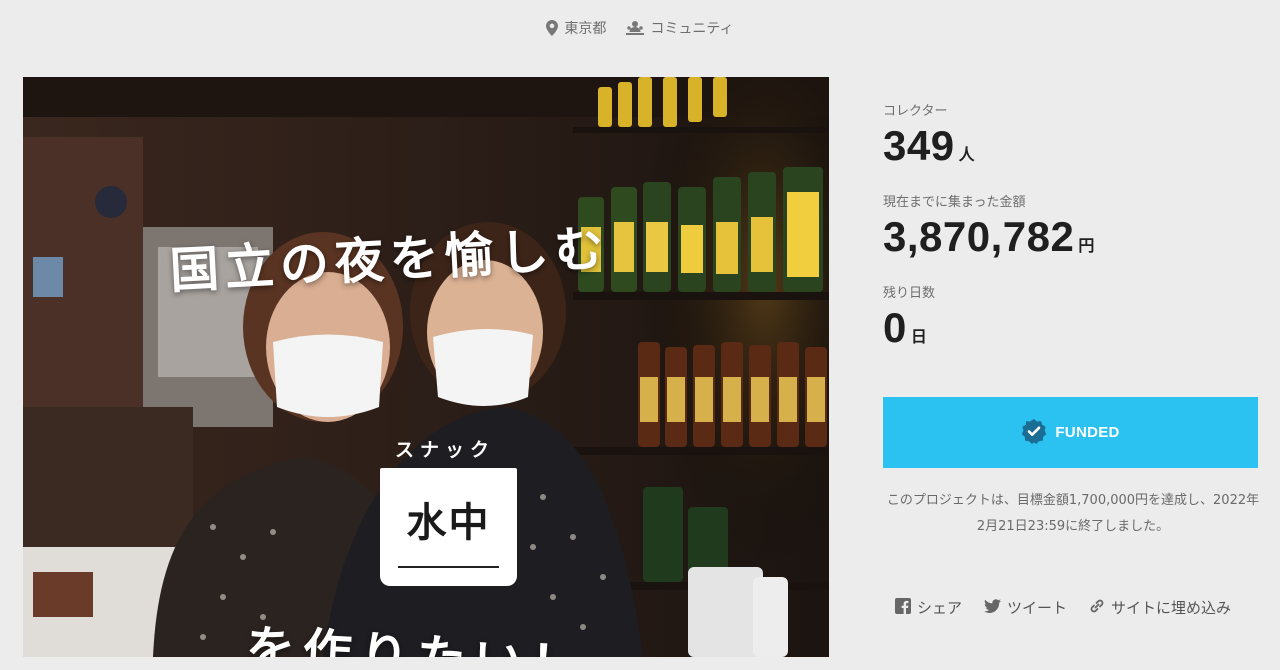 This screenshot has height=670, width=1280. What do you see at coordinates (692, 29) in the screenshot?
I see `category-label: コミュニティ` at bounding box center [692, 29].